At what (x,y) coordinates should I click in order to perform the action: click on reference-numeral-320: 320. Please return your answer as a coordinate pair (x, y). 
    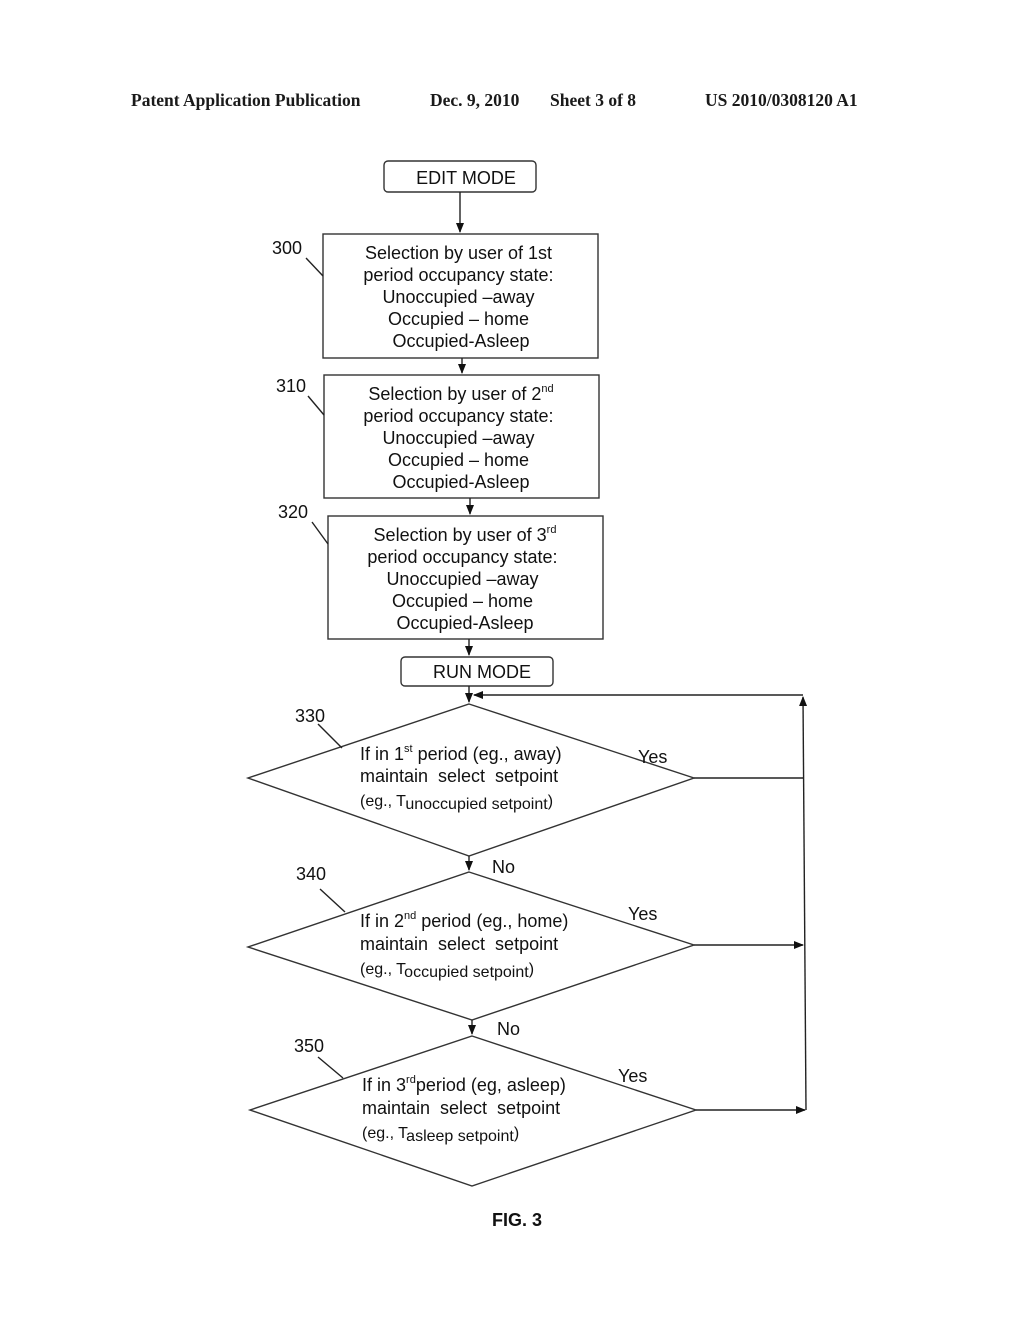
    Looking at the image, I should click on (293, 512).